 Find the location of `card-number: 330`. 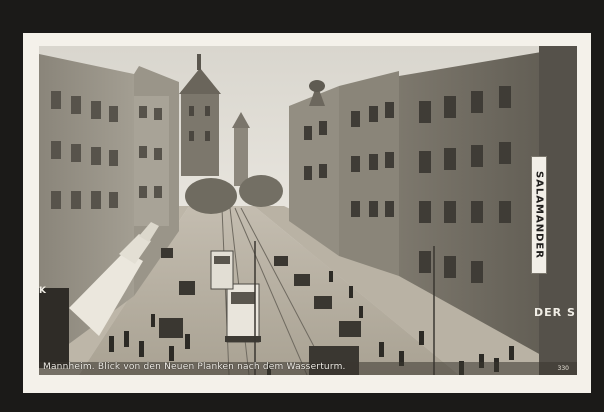

card-number: 330 is located at coordinates (563, 368).